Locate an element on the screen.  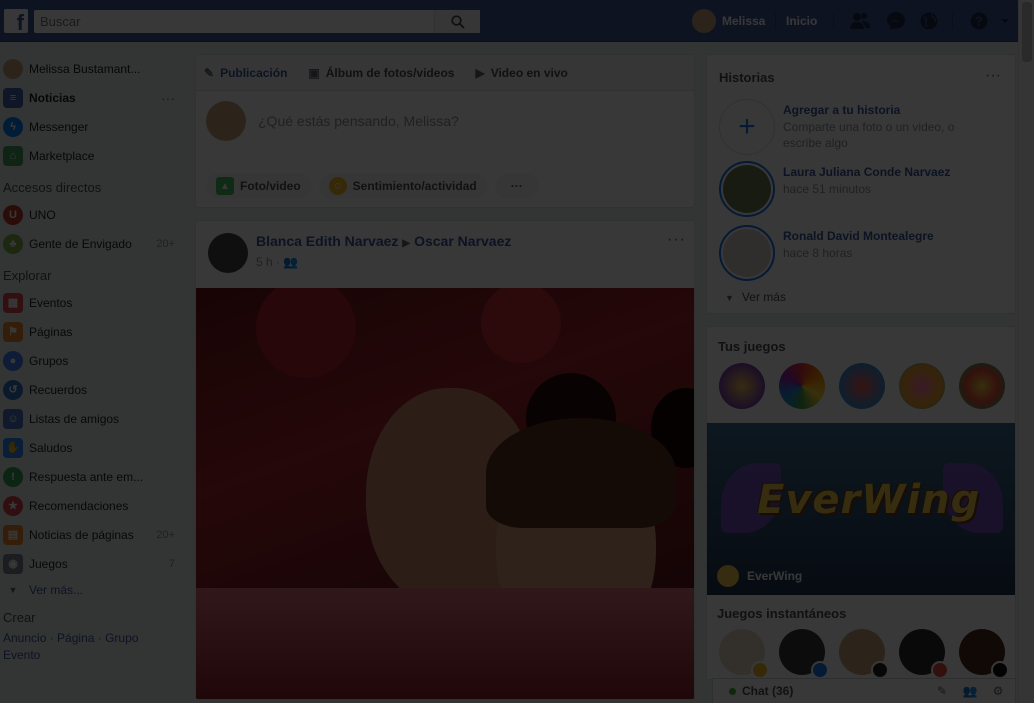
stories-see-more: ▼ Ver más is located at coordinates (755, 297).